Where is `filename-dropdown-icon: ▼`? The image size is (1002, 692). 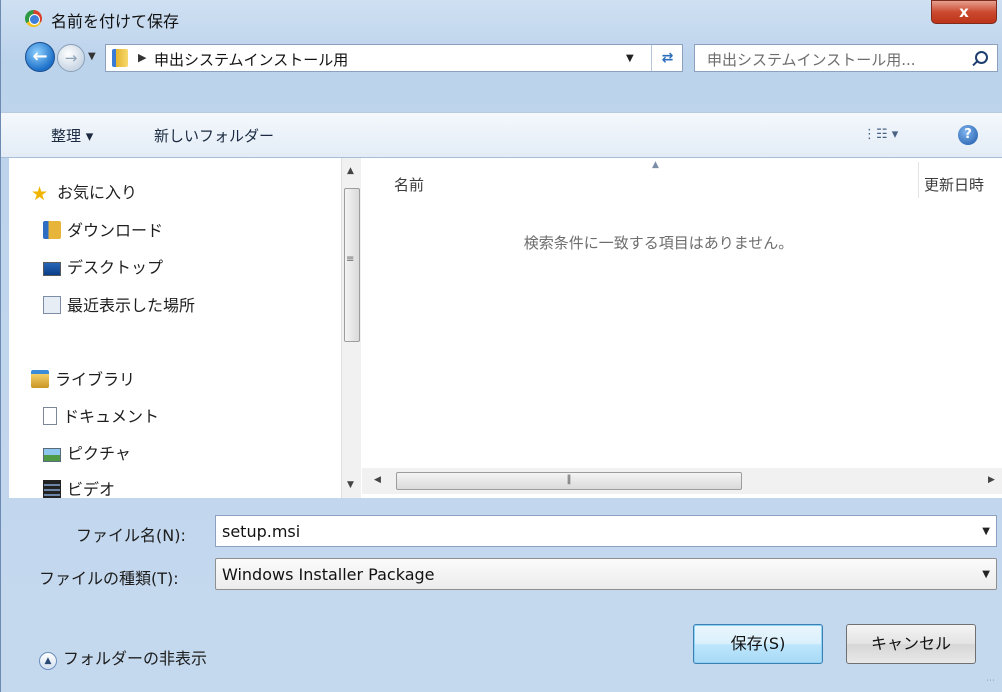 filename-dropdown-icon: ▼ is located at coordinates (986, 531).